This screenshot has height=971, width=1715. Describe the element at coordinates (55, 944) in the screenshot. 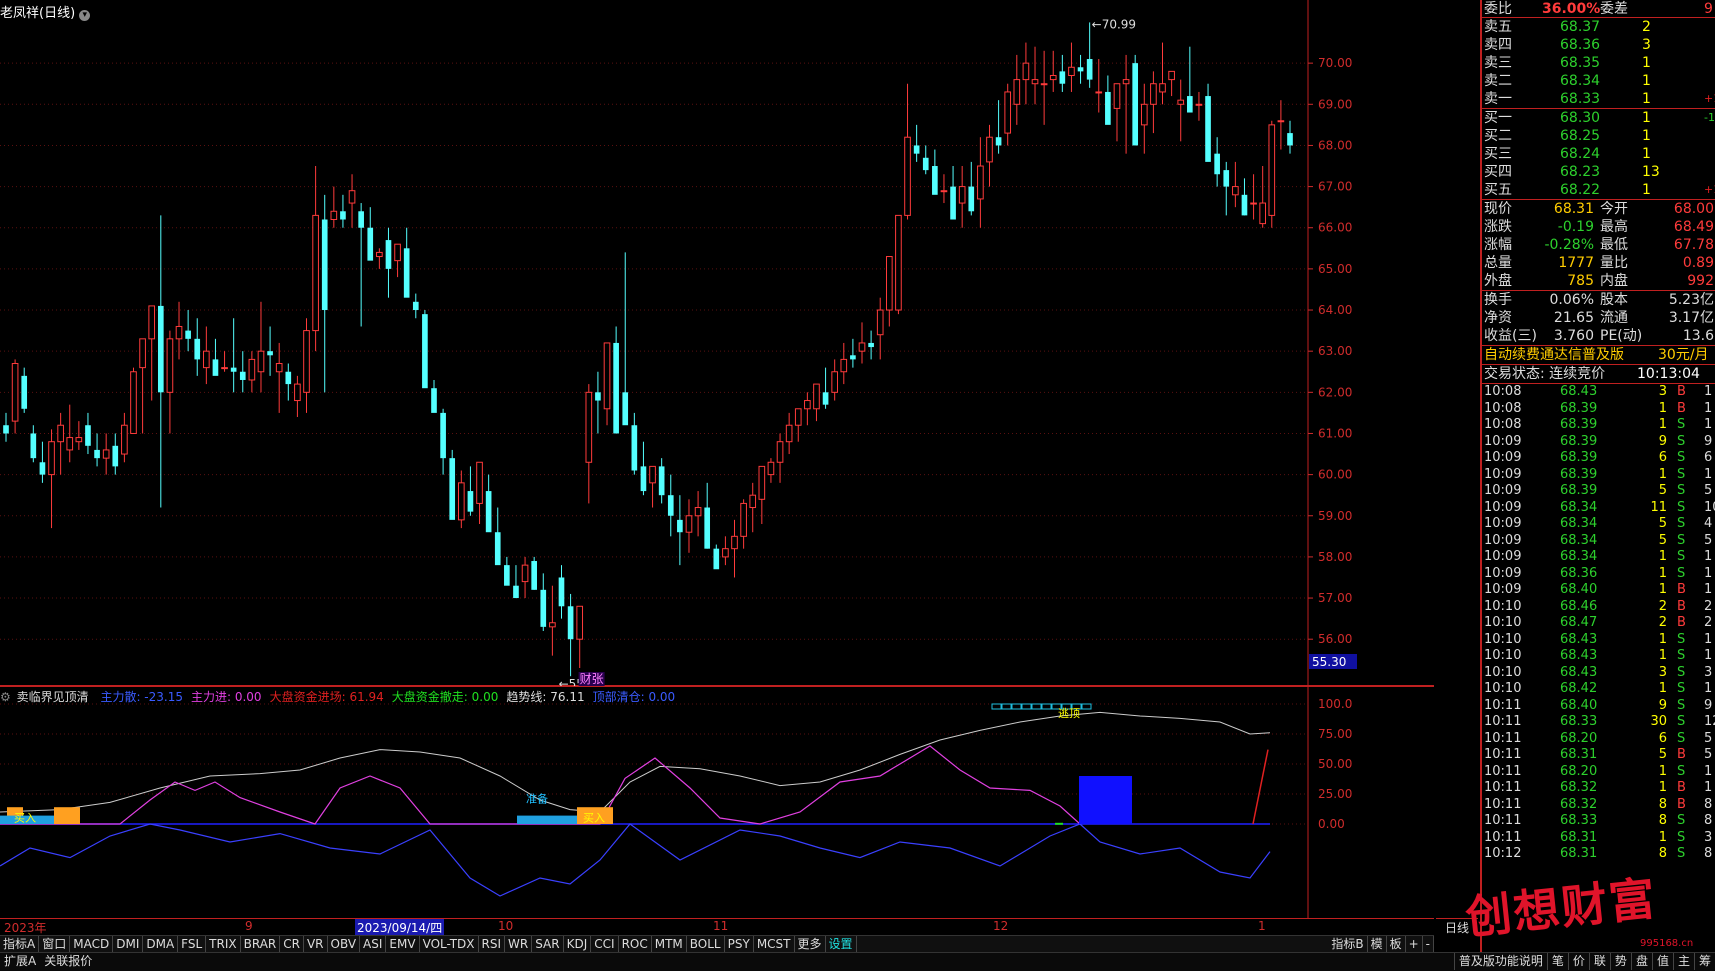

I see `tab-窗口: 窗口` at that location.